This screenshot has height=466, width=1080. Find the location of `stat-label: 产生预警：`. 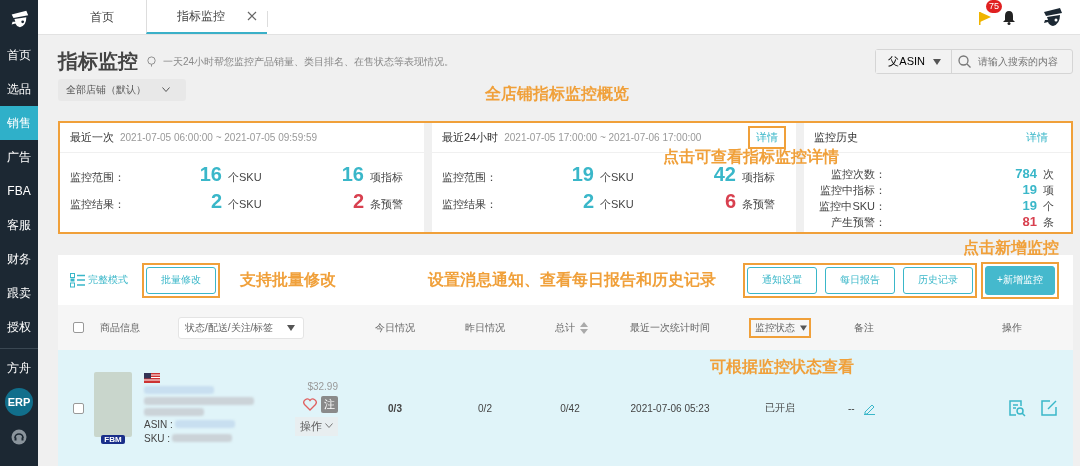

stat-label: 产生预警： is located at coordinates (858, 222).